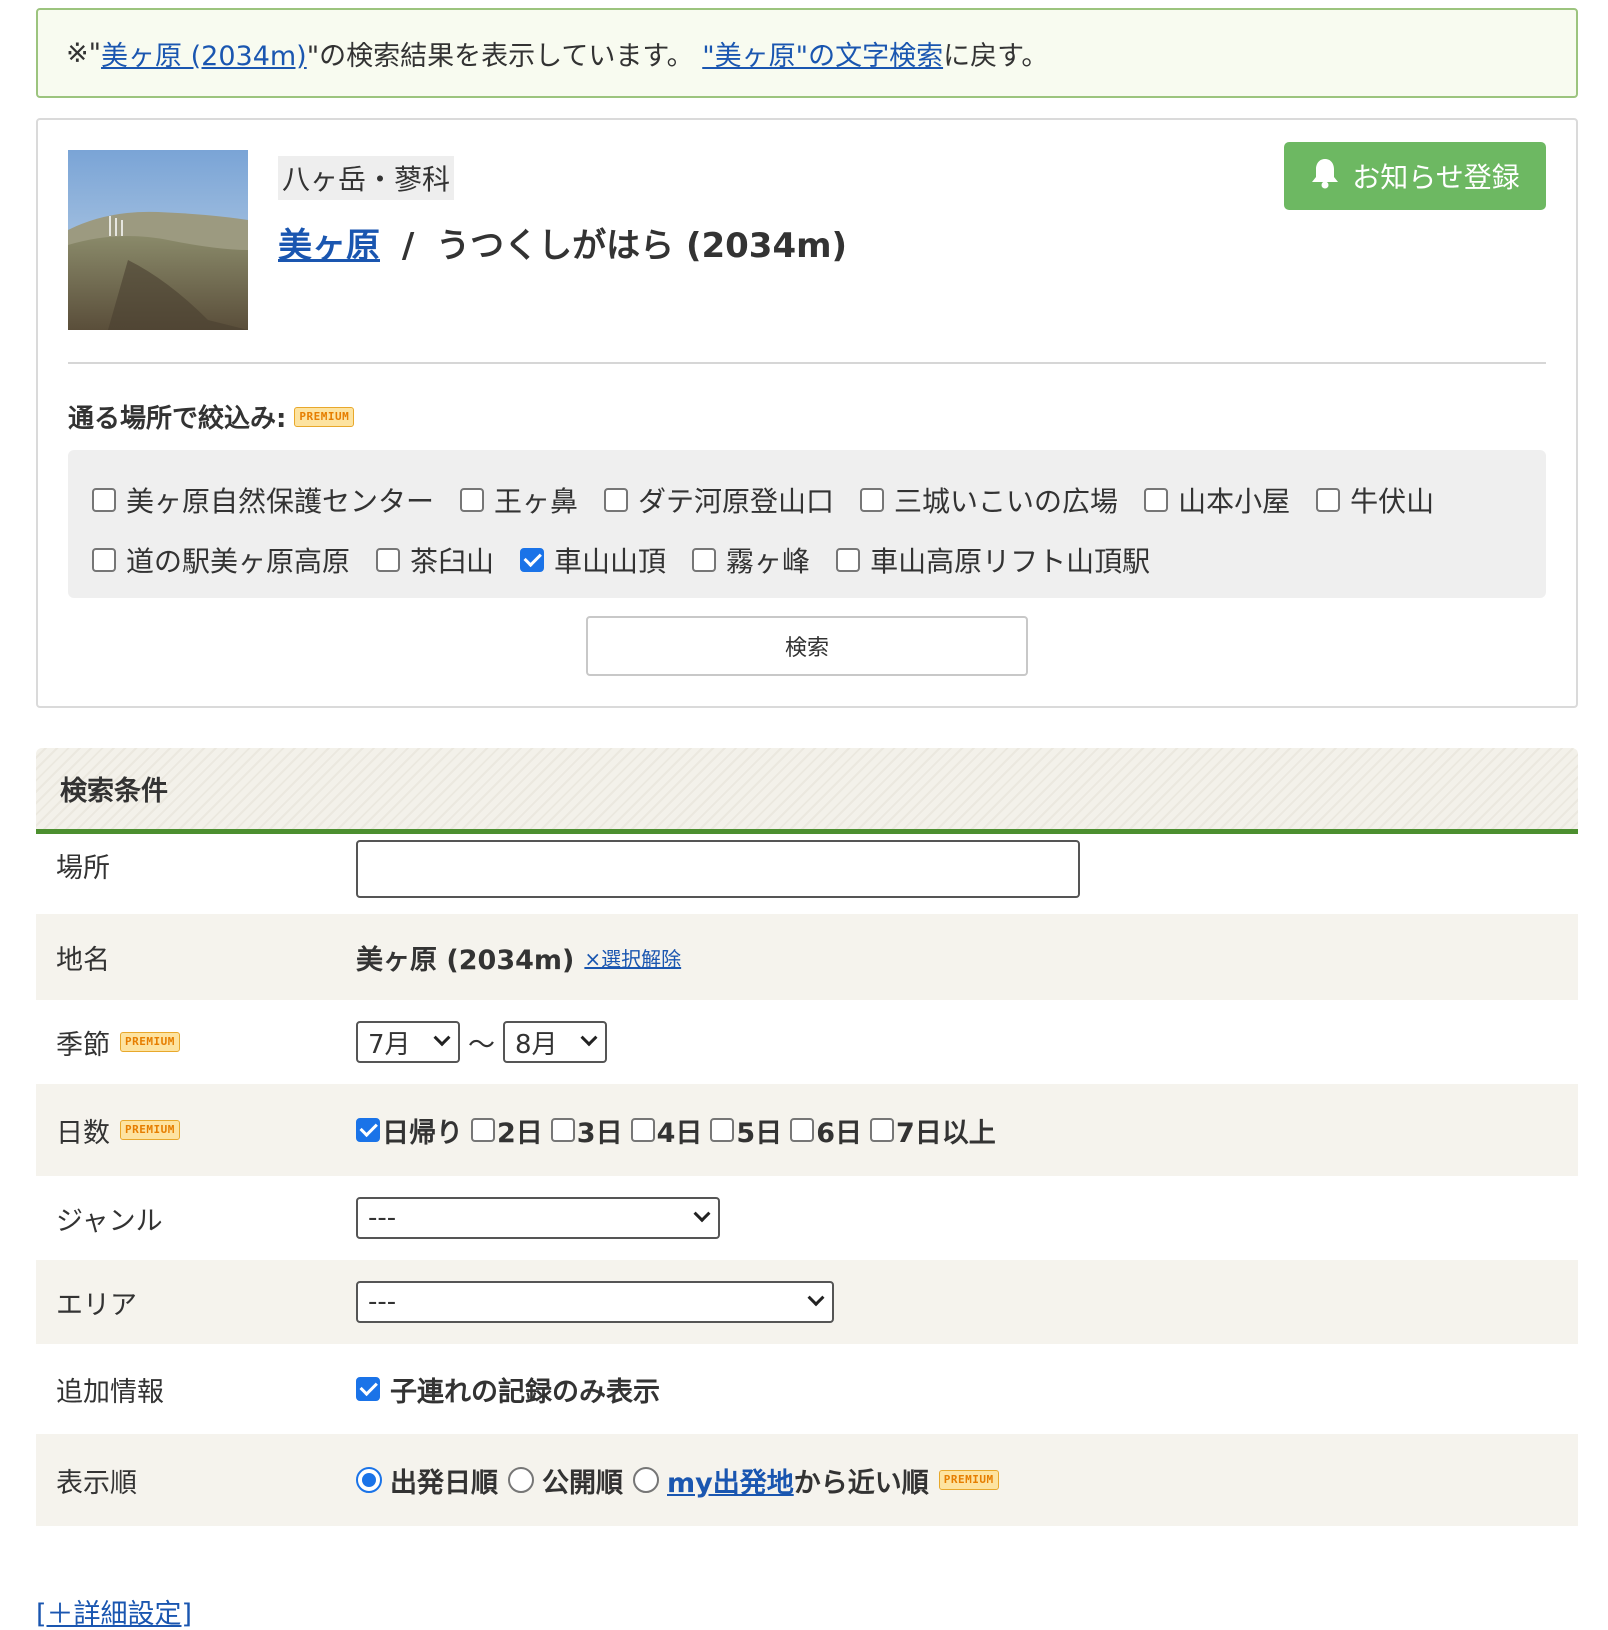 The height and width of the screenshot is (1630, 1608). I want to click on condition-row-extra: 追加情報 子連れの記録のみ表示, so click(807, 1389).